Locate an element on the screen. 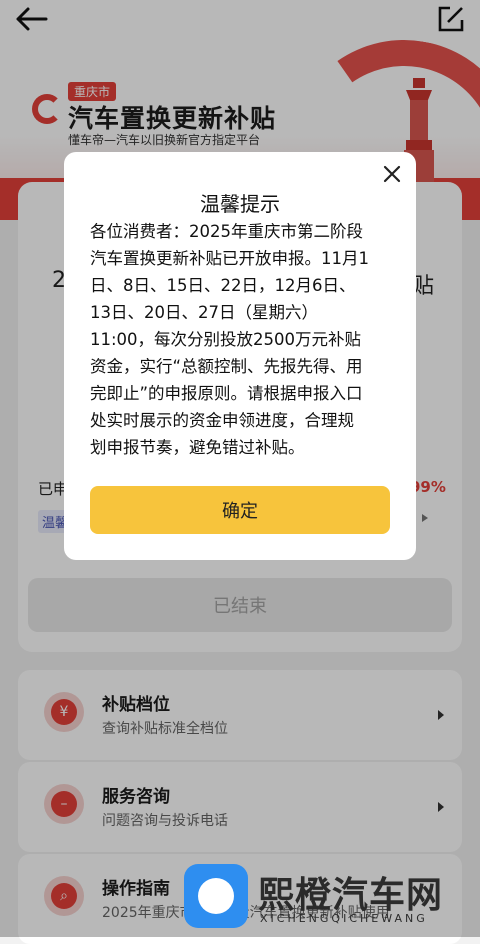 This screenshot has width=480, height=944. modal-line: 日、8日、15日、22日，12月6日、 is located at coordinates (223, 285).